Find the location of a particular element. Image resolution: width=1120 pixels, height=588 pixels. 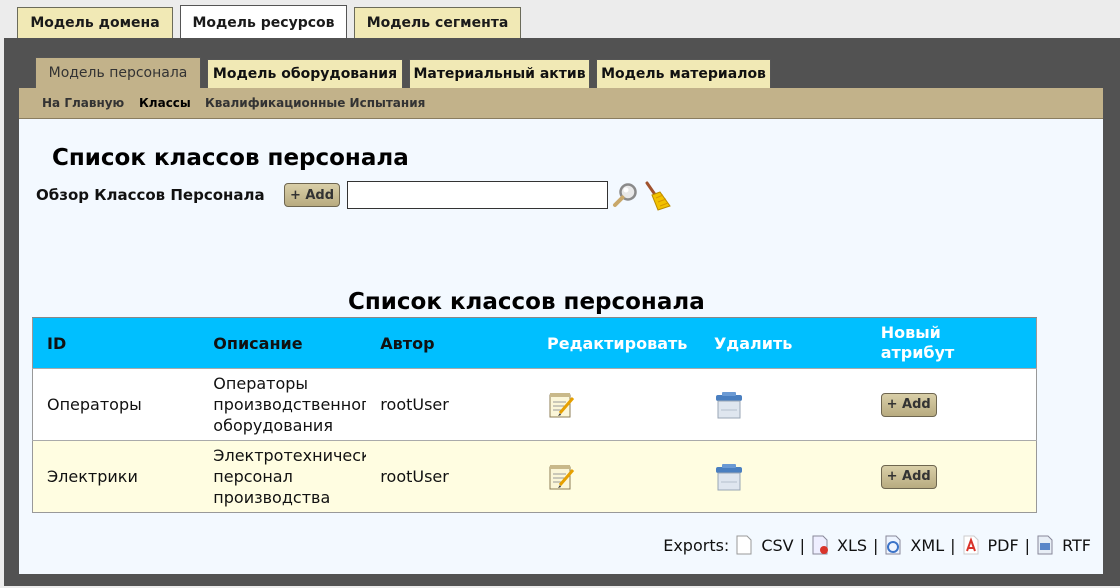

exports-bar: Exports: CSV | XLS | XML | PDF | RTF is located at coordinates (877, 545).